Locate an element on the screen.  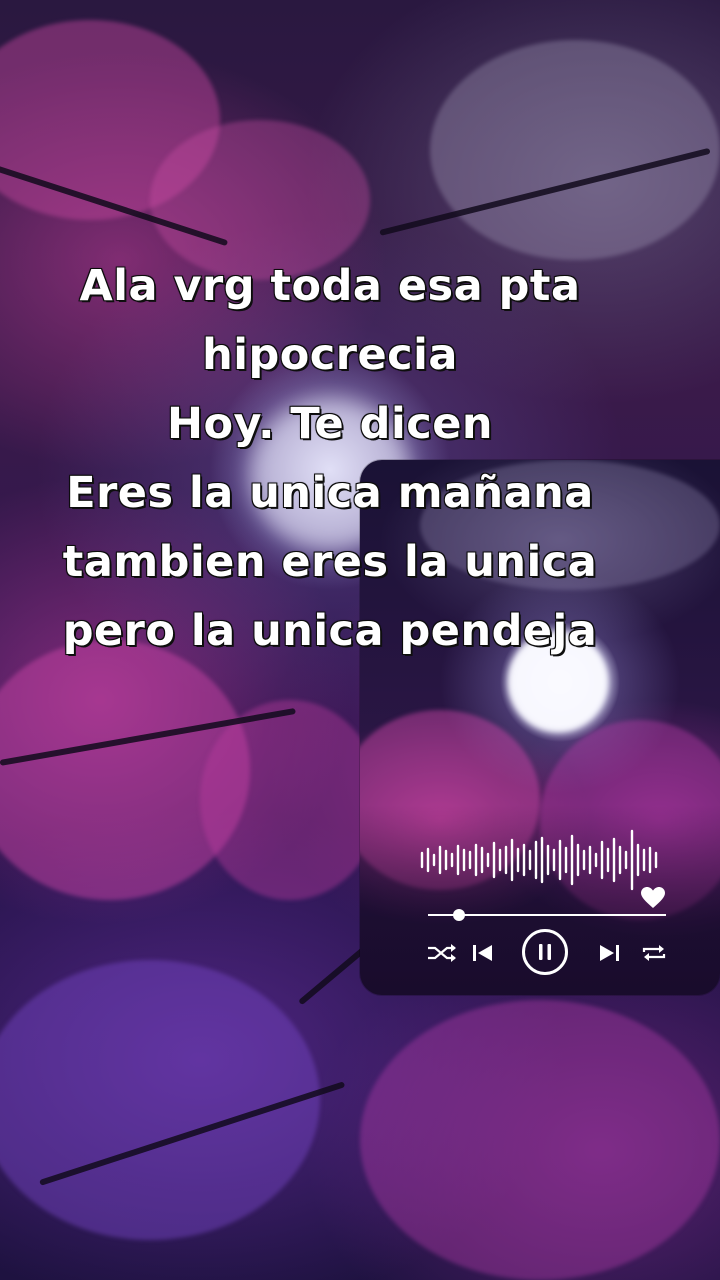
repeat-icon is located at coordinates (654, 953).